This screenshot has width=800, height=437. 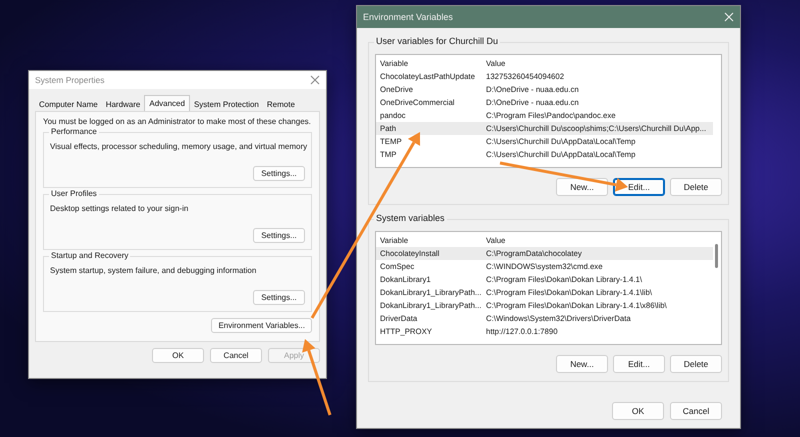 I want to click on scrollbar-thumb, so click(x=716, y=256).